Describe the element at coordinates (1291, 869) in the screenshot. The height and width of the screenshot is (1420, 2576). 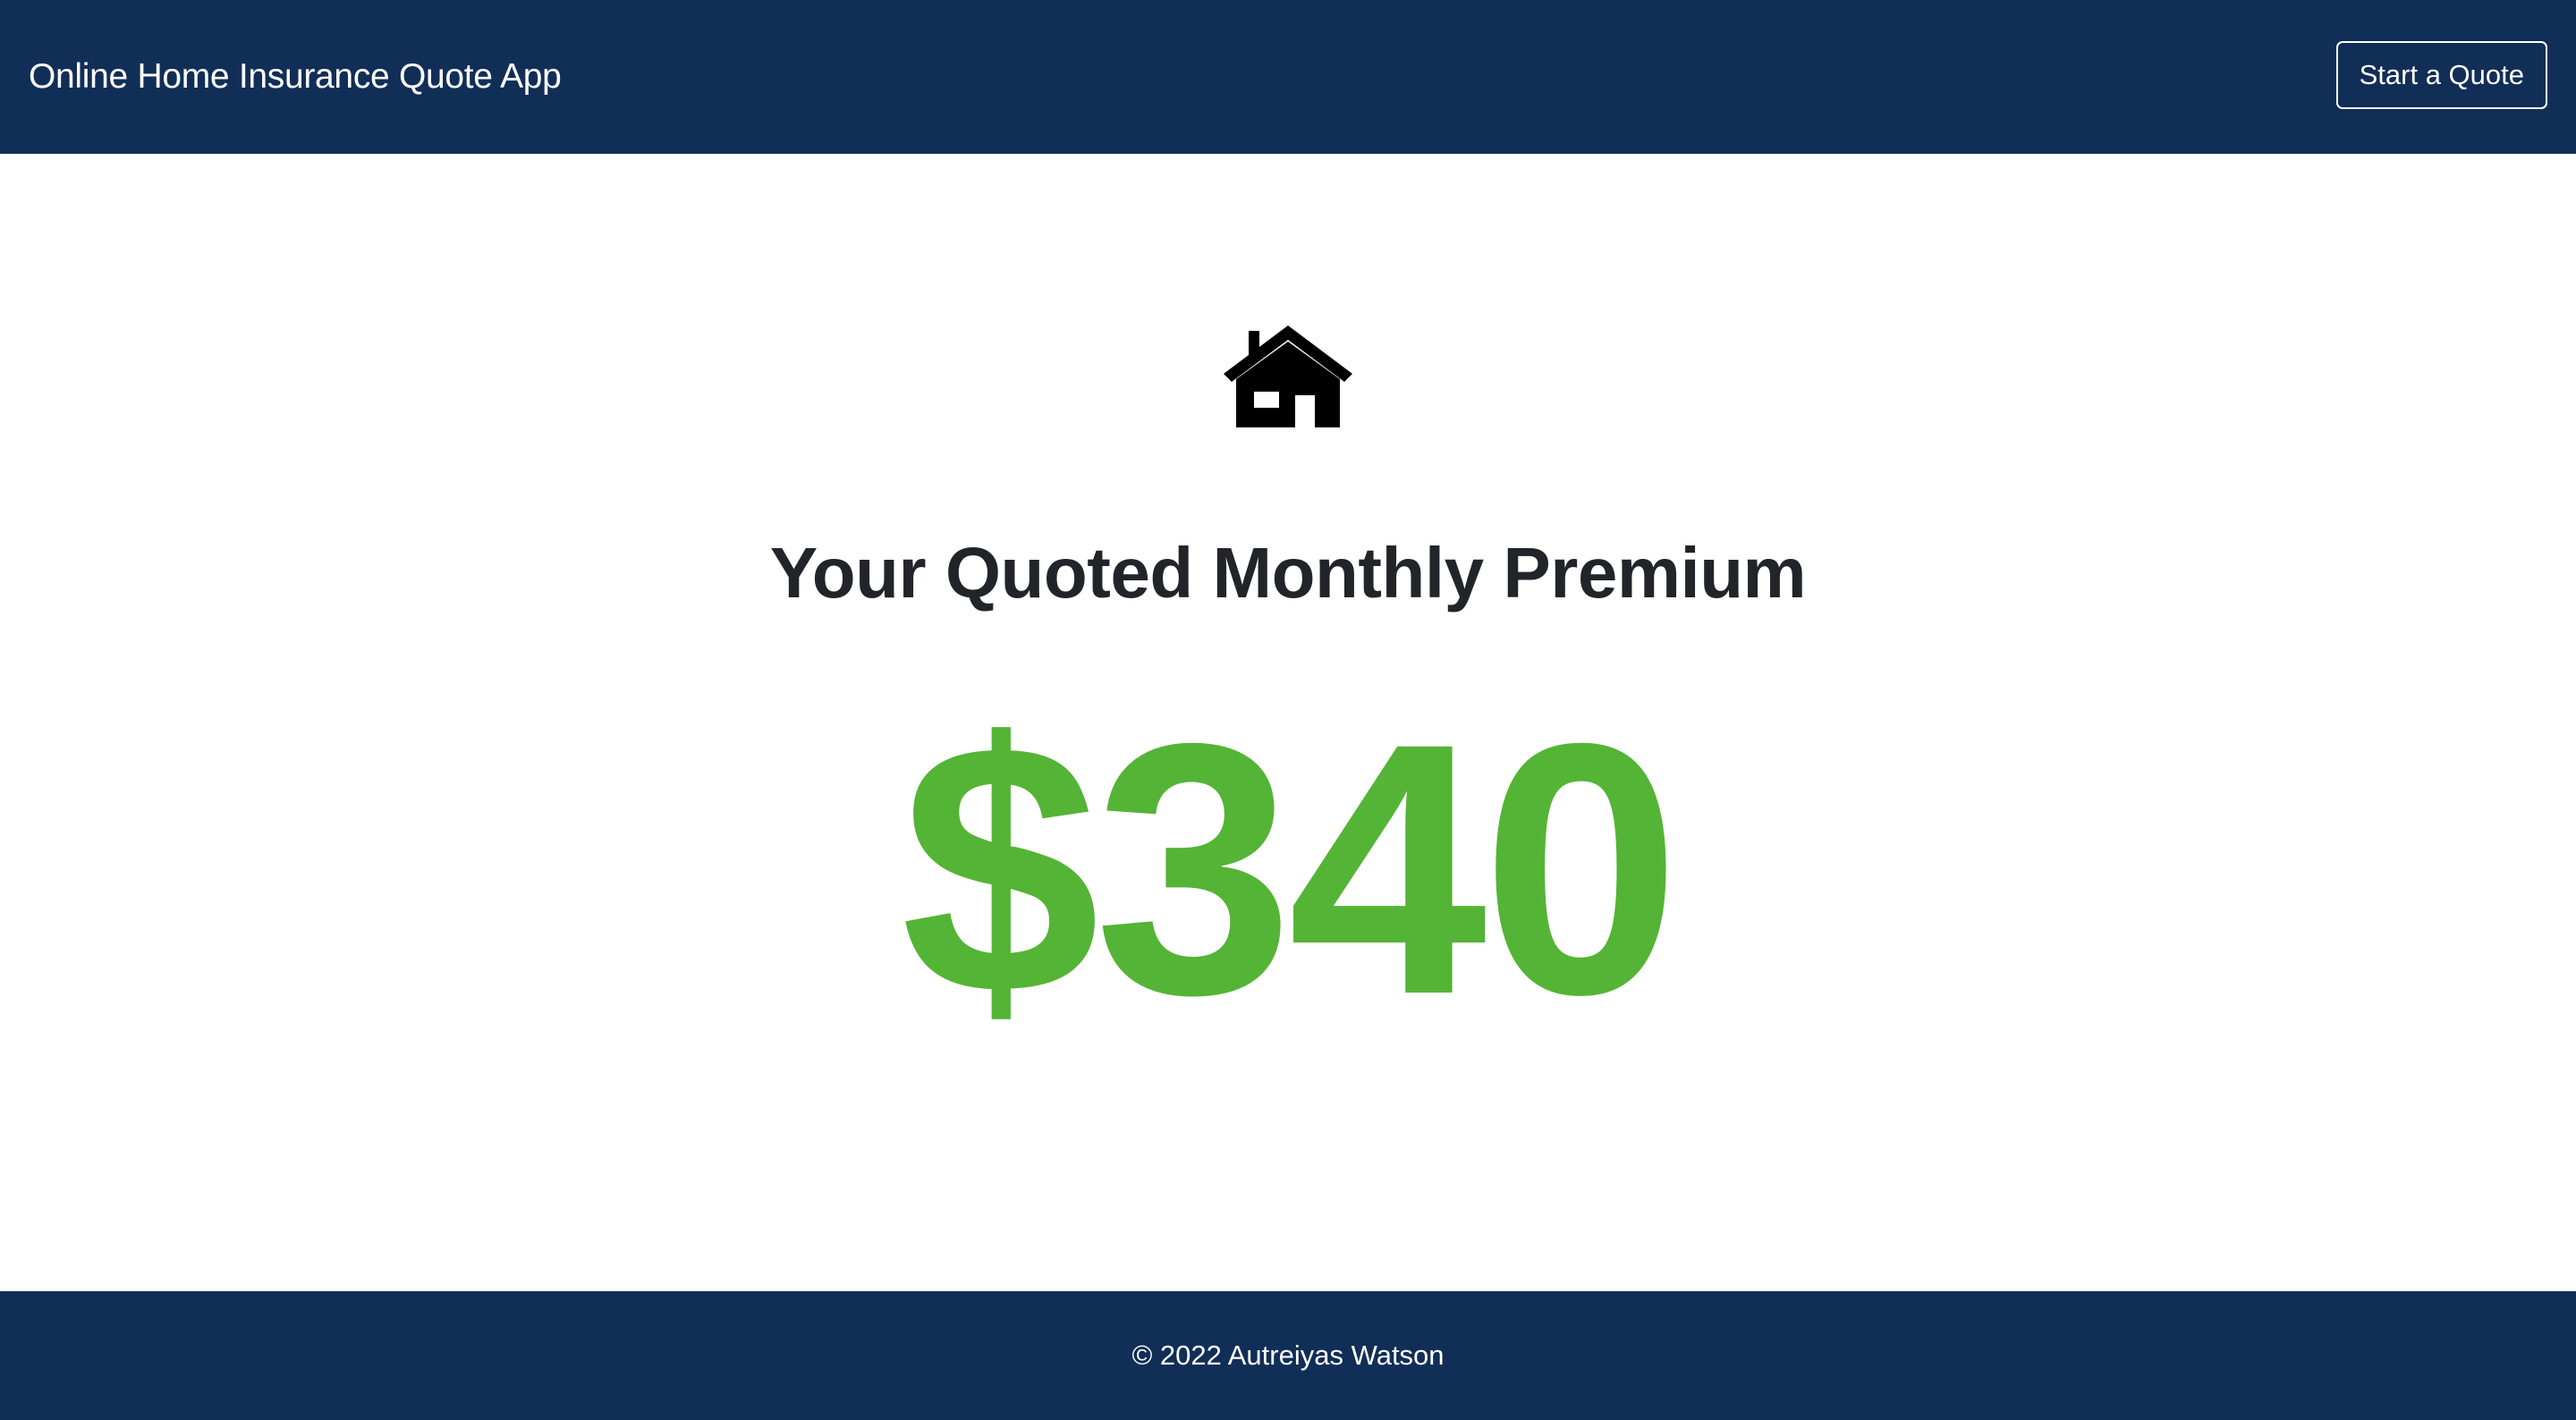
I see `premium-amount: $340` at that location.